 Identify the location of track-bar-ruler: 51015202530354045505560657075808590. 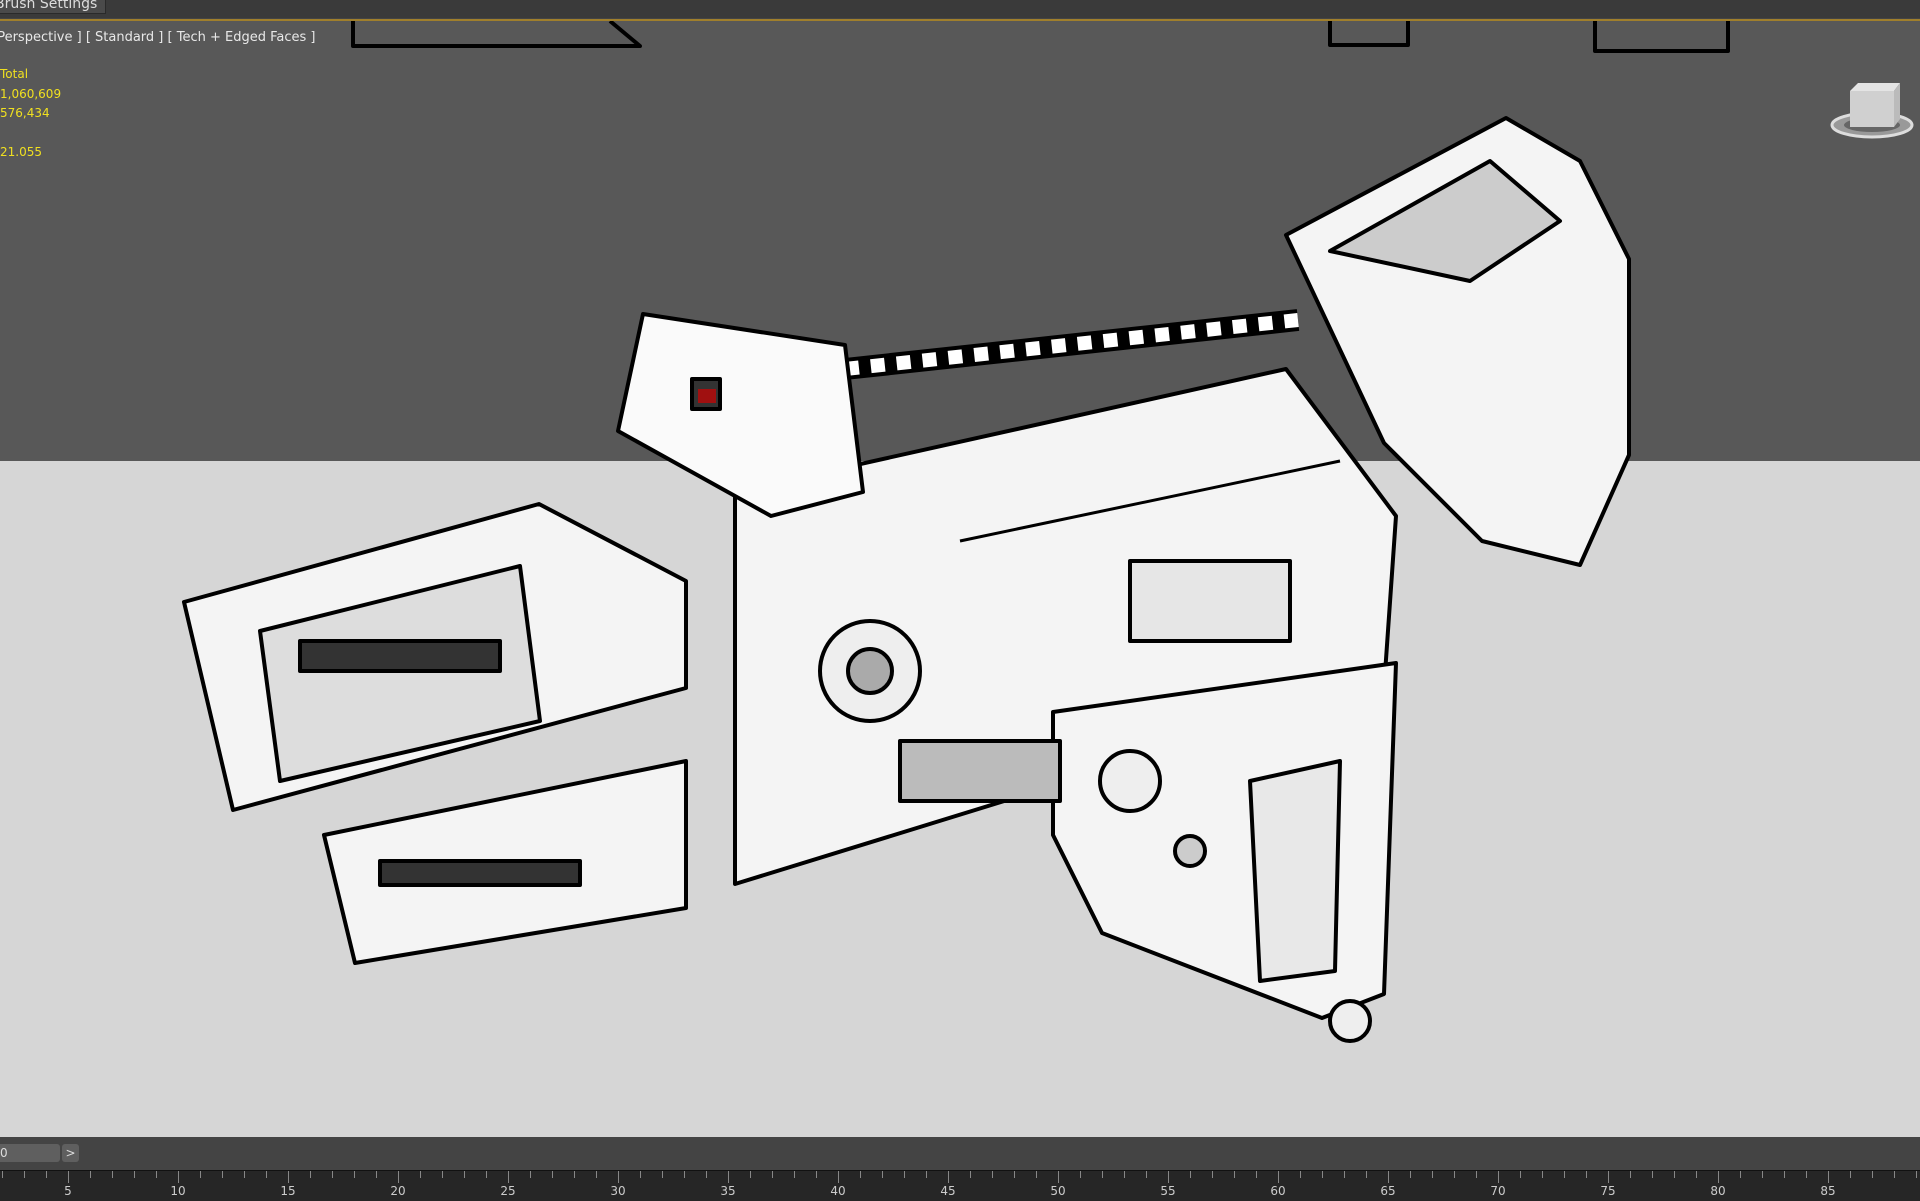
(960, 1185).